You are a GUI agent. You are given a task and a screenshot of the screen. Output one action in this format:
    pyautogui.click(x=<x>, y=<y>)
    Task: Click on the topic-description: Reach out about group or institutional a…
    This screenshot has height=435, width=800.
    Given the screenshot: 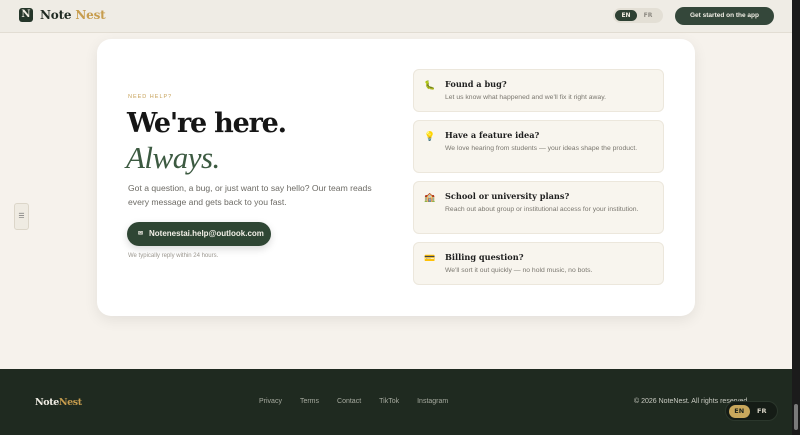 What is the action you would take?
    pyautogui.click(x=542, y=209)
    